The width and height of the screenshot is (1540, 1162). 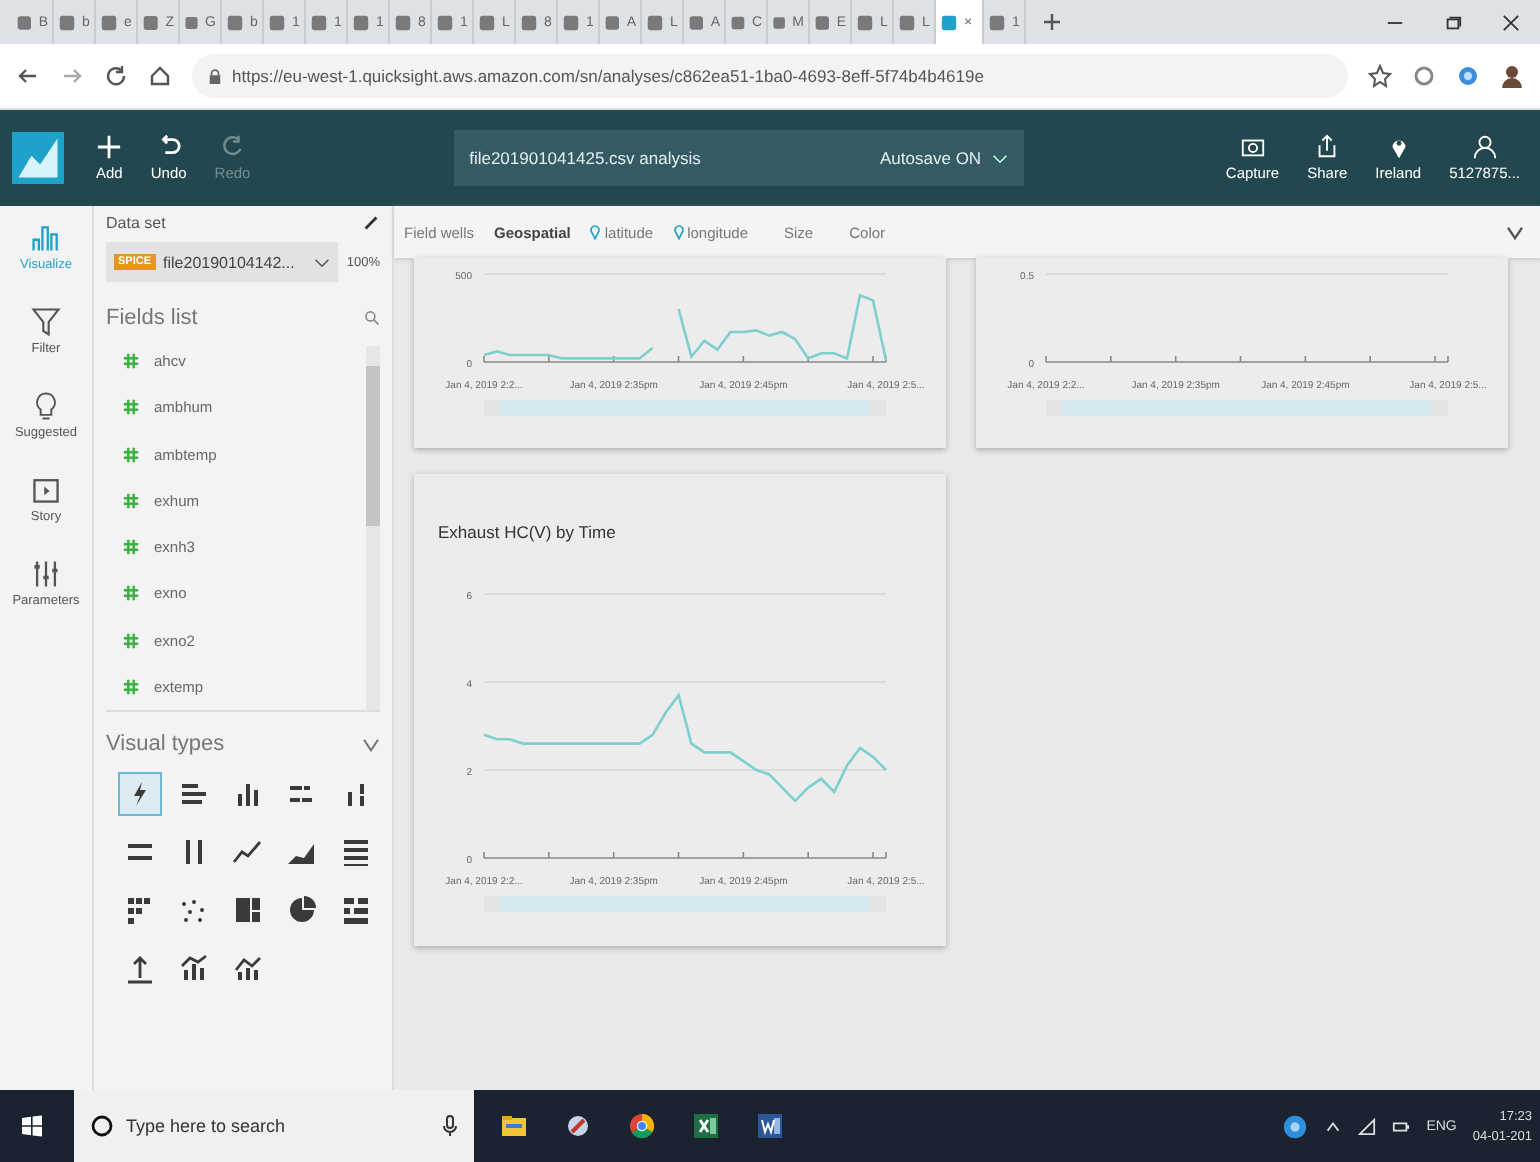 I want to click on ring-icon, so click(x=102, y=1126).